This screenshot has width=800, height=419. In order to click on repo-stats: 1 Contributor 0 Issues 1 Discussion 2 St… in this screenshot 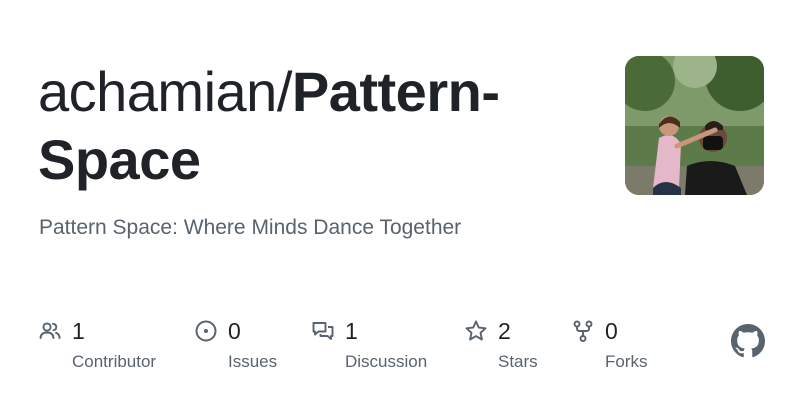, I will do `click(388, 346)`.